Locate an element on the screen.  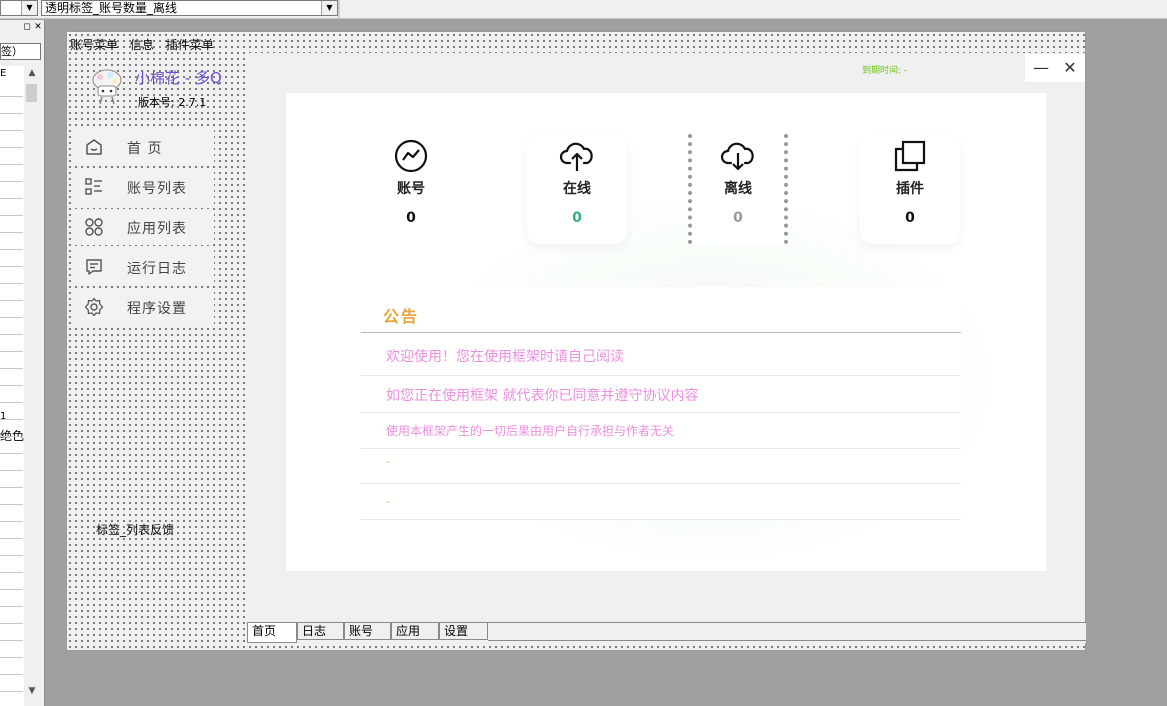
ide-toolbar: ▼ 透明标签_账号数量_离线 ▼ is located at coordinates (583, 9).